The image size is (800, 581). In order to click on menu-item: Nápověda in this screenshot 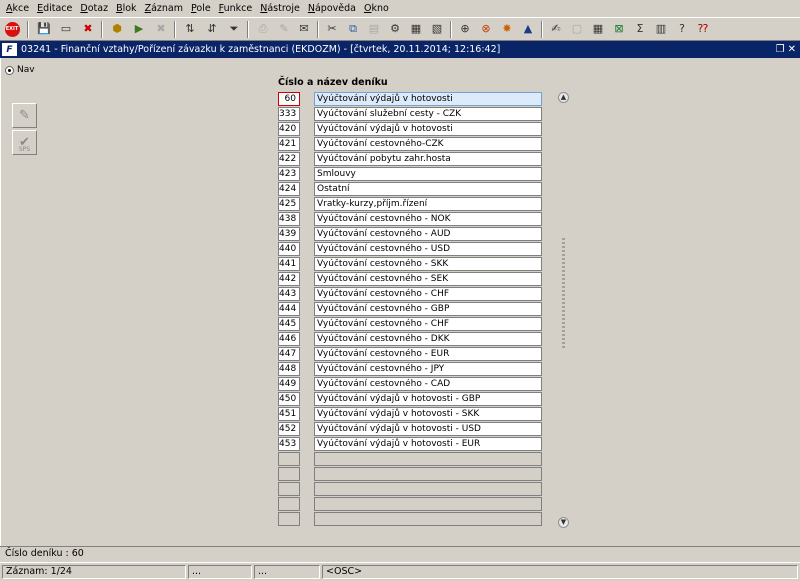, I will do `click(332, 8)`.